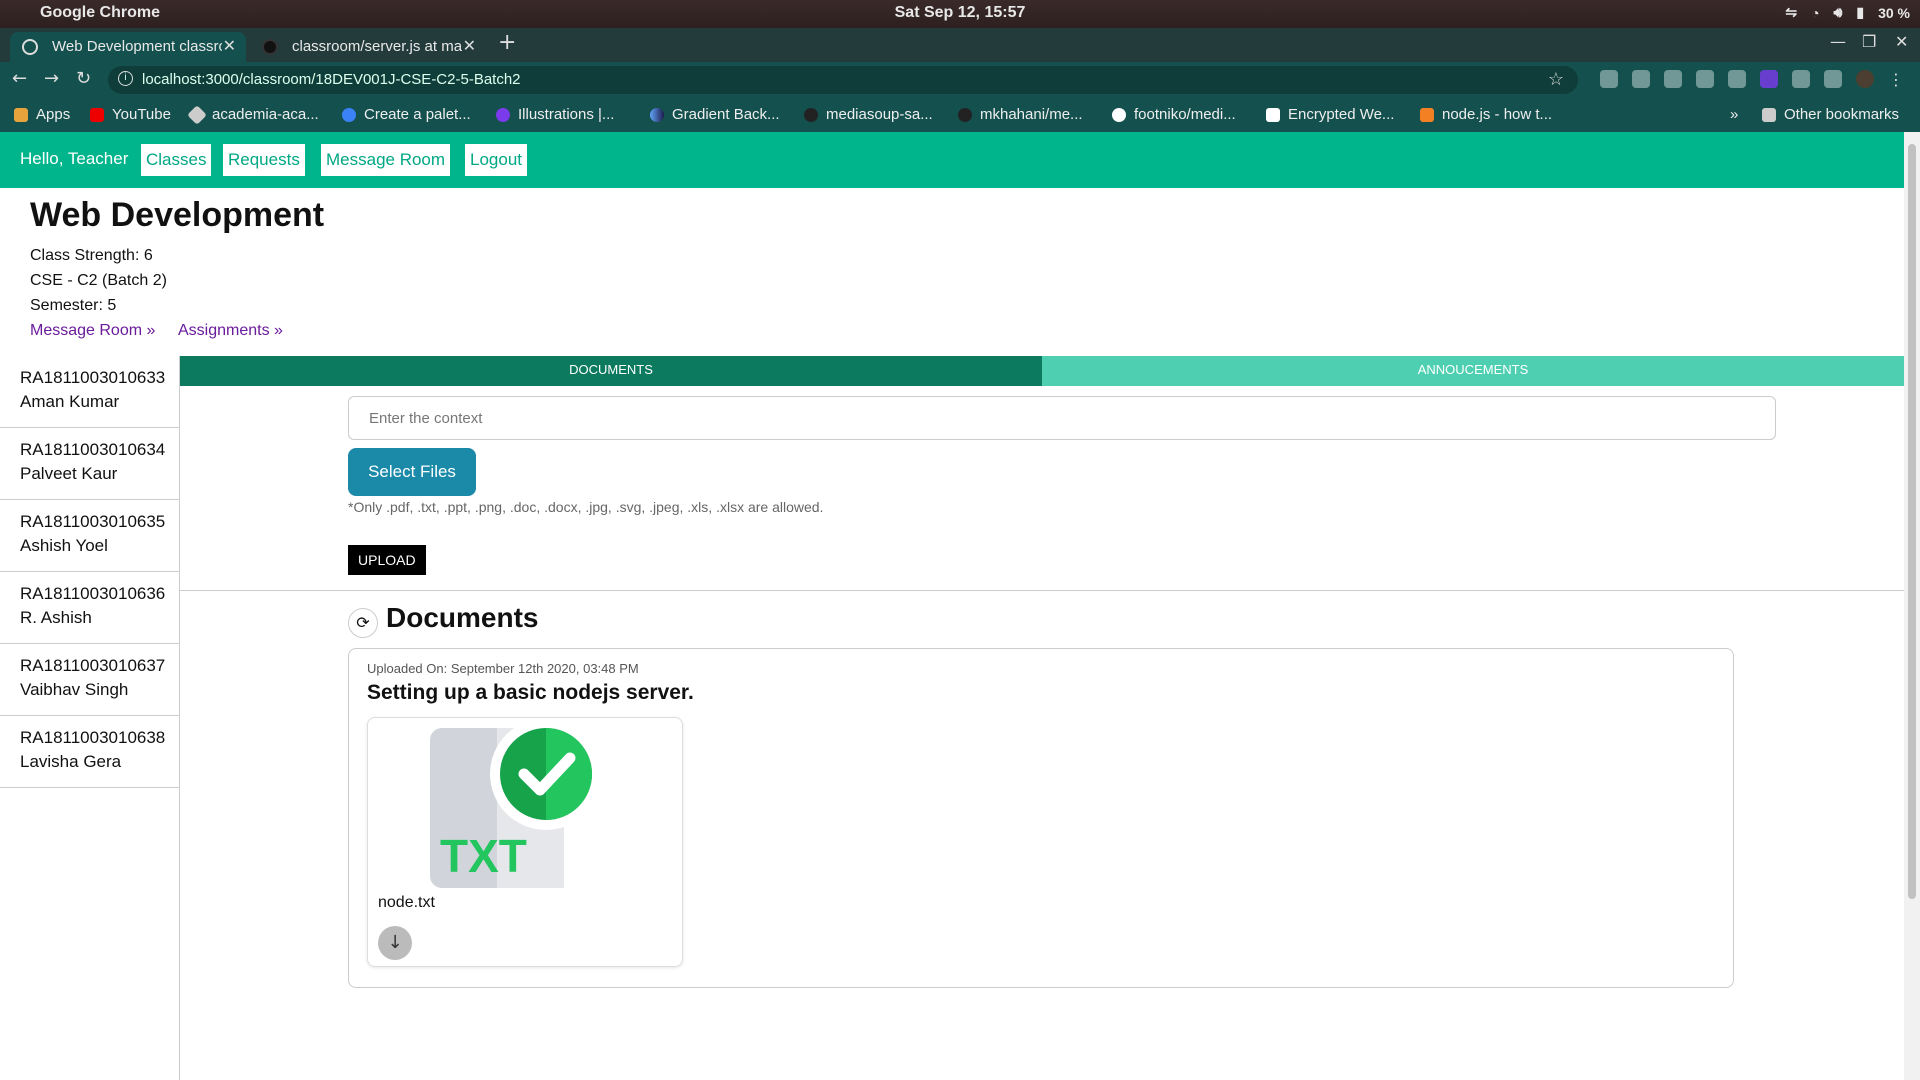  What do you see at coordinates (1869, 41) in the screenshot?
I see `restore-icon: ❐` at bounding box center [1869, 41].